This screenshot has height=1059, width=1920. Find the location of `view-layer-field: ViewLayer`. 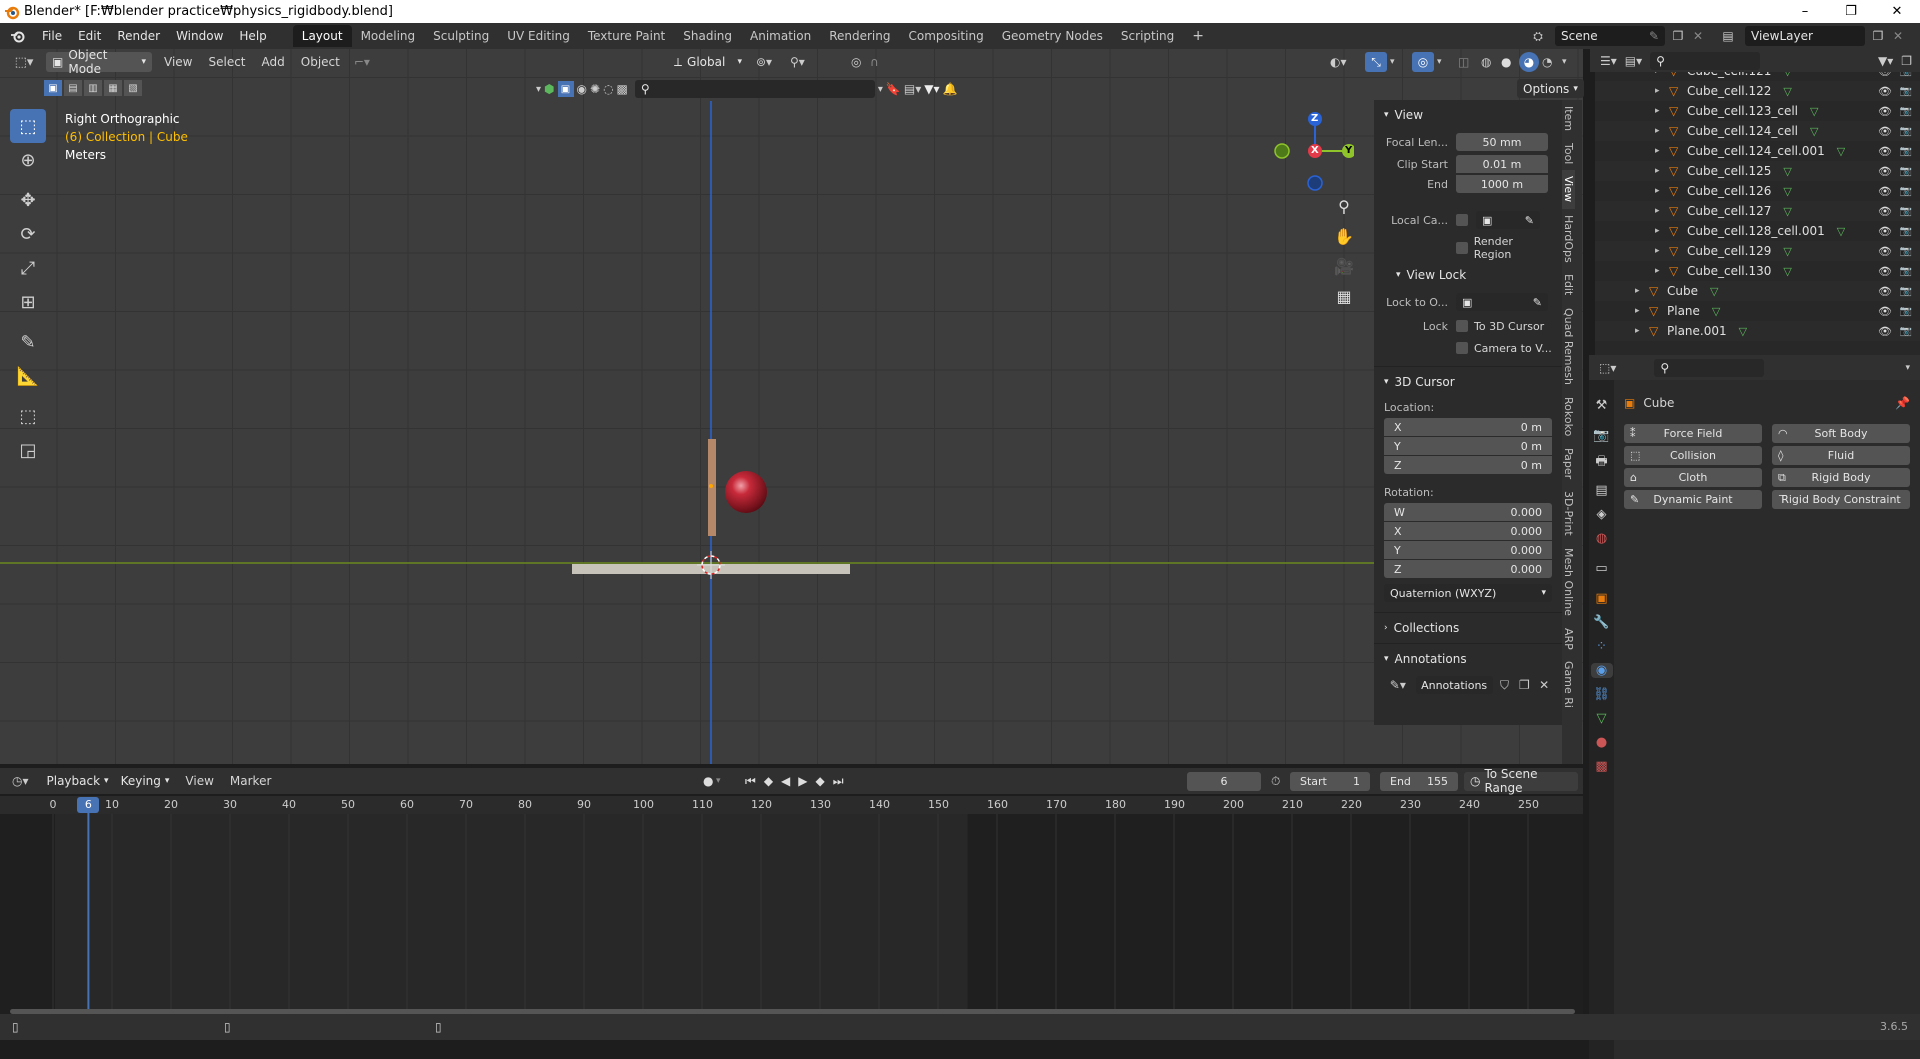

view-layer-field: ViewLayer is located at coordinates (1805, 36).